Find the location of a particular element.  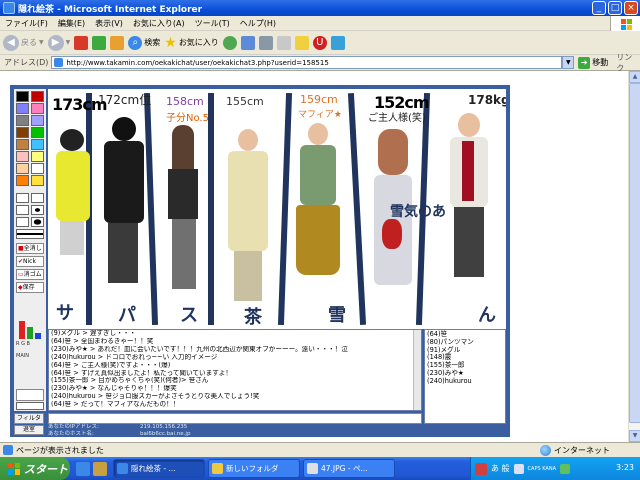

ime-pad-icon is located at coordinates (518, 468).